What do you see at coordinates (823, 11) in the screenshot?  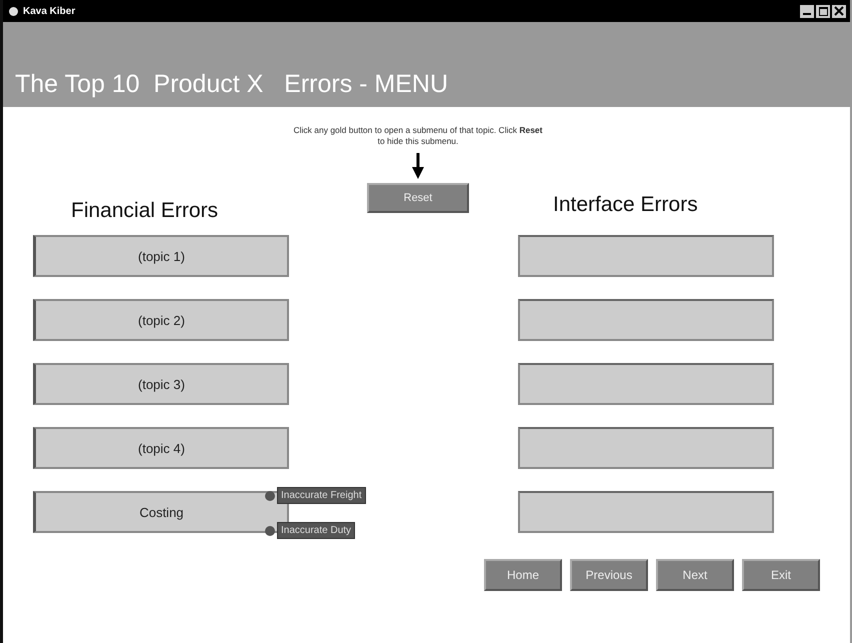 I see `maximize-button` at bounding box center [823, 11].